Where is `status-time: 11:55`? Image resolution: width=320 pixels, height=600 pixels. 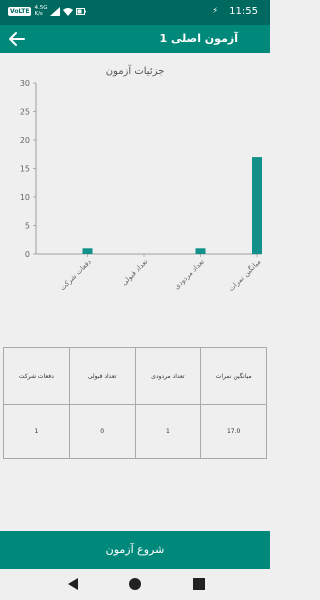
status-time: 11:55 is located at coordinates (243, 11).